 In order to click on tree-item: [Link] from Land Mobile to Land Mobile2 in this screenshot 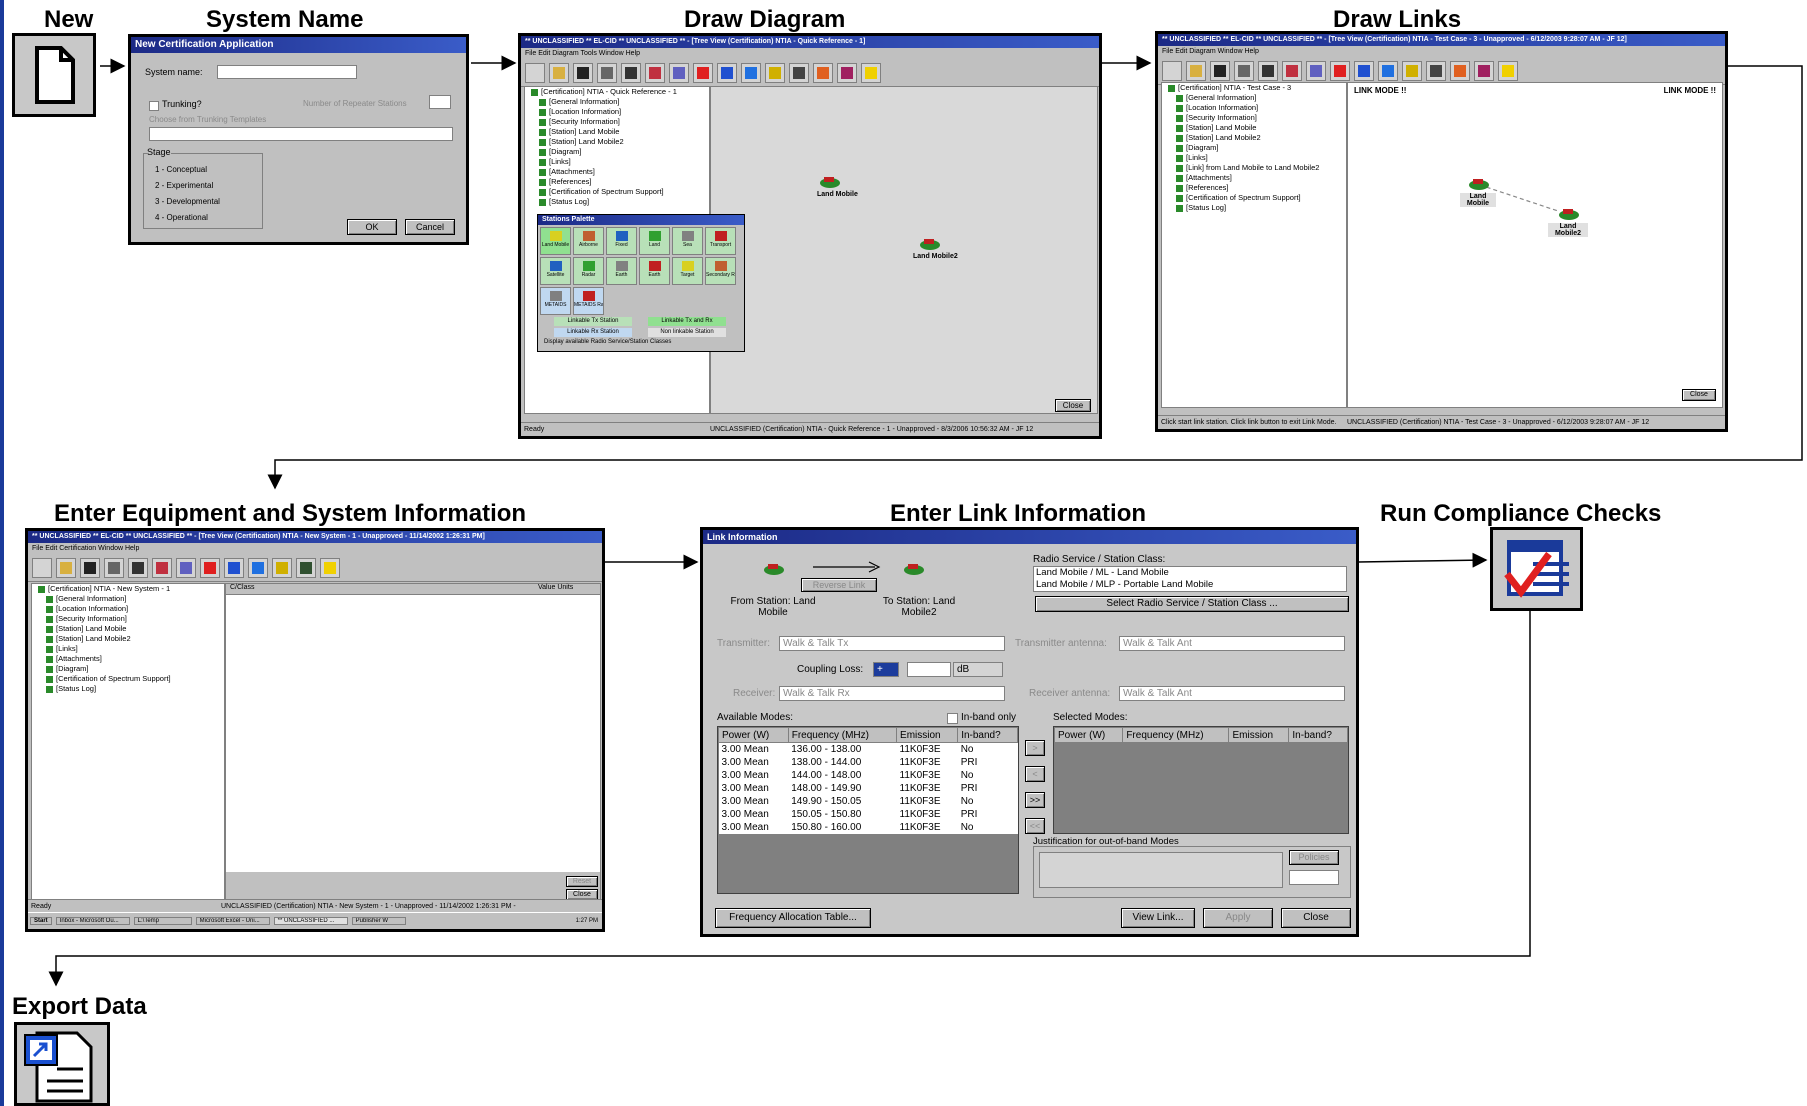, I will do `click(1254, 168)`.